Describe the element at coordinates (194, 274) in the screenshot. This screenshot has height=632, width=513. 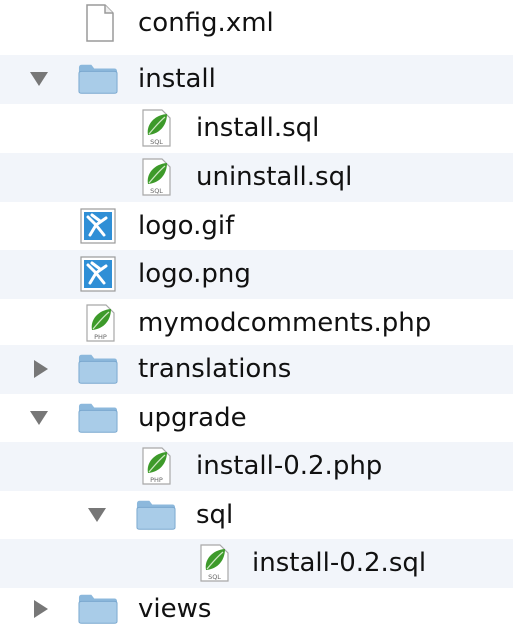
I see `tree-row-label: logo.png` at that location.